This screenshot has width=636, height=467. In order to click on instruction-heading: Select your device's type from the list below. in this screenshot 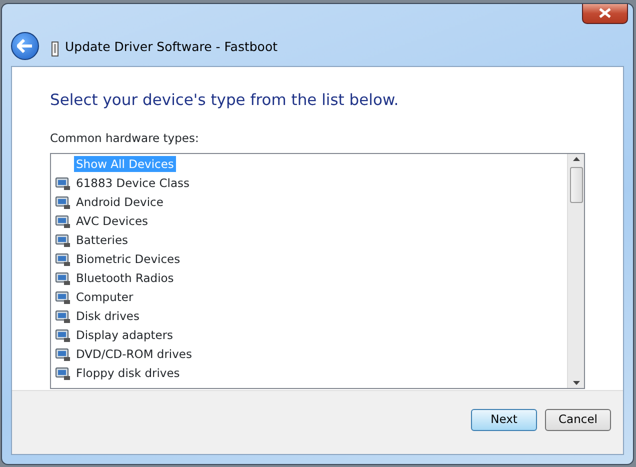, I will do `click(225, 100)`.